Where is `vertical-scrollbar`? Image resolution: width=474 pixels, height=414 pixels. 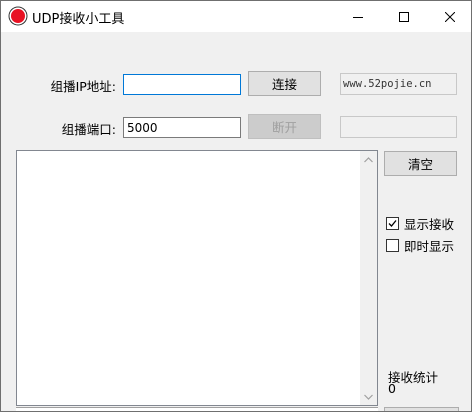 vertical-scrollbar is located at coordinates (368, 278).